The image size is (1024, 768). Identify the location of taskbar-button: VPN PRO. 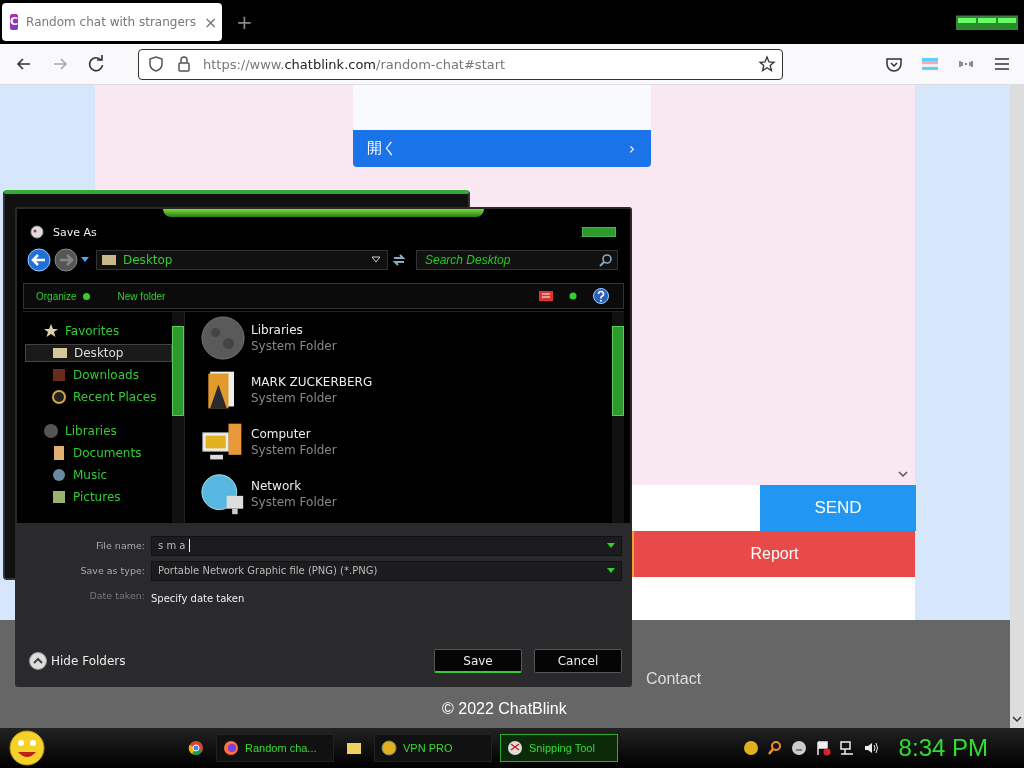
(433, 748).